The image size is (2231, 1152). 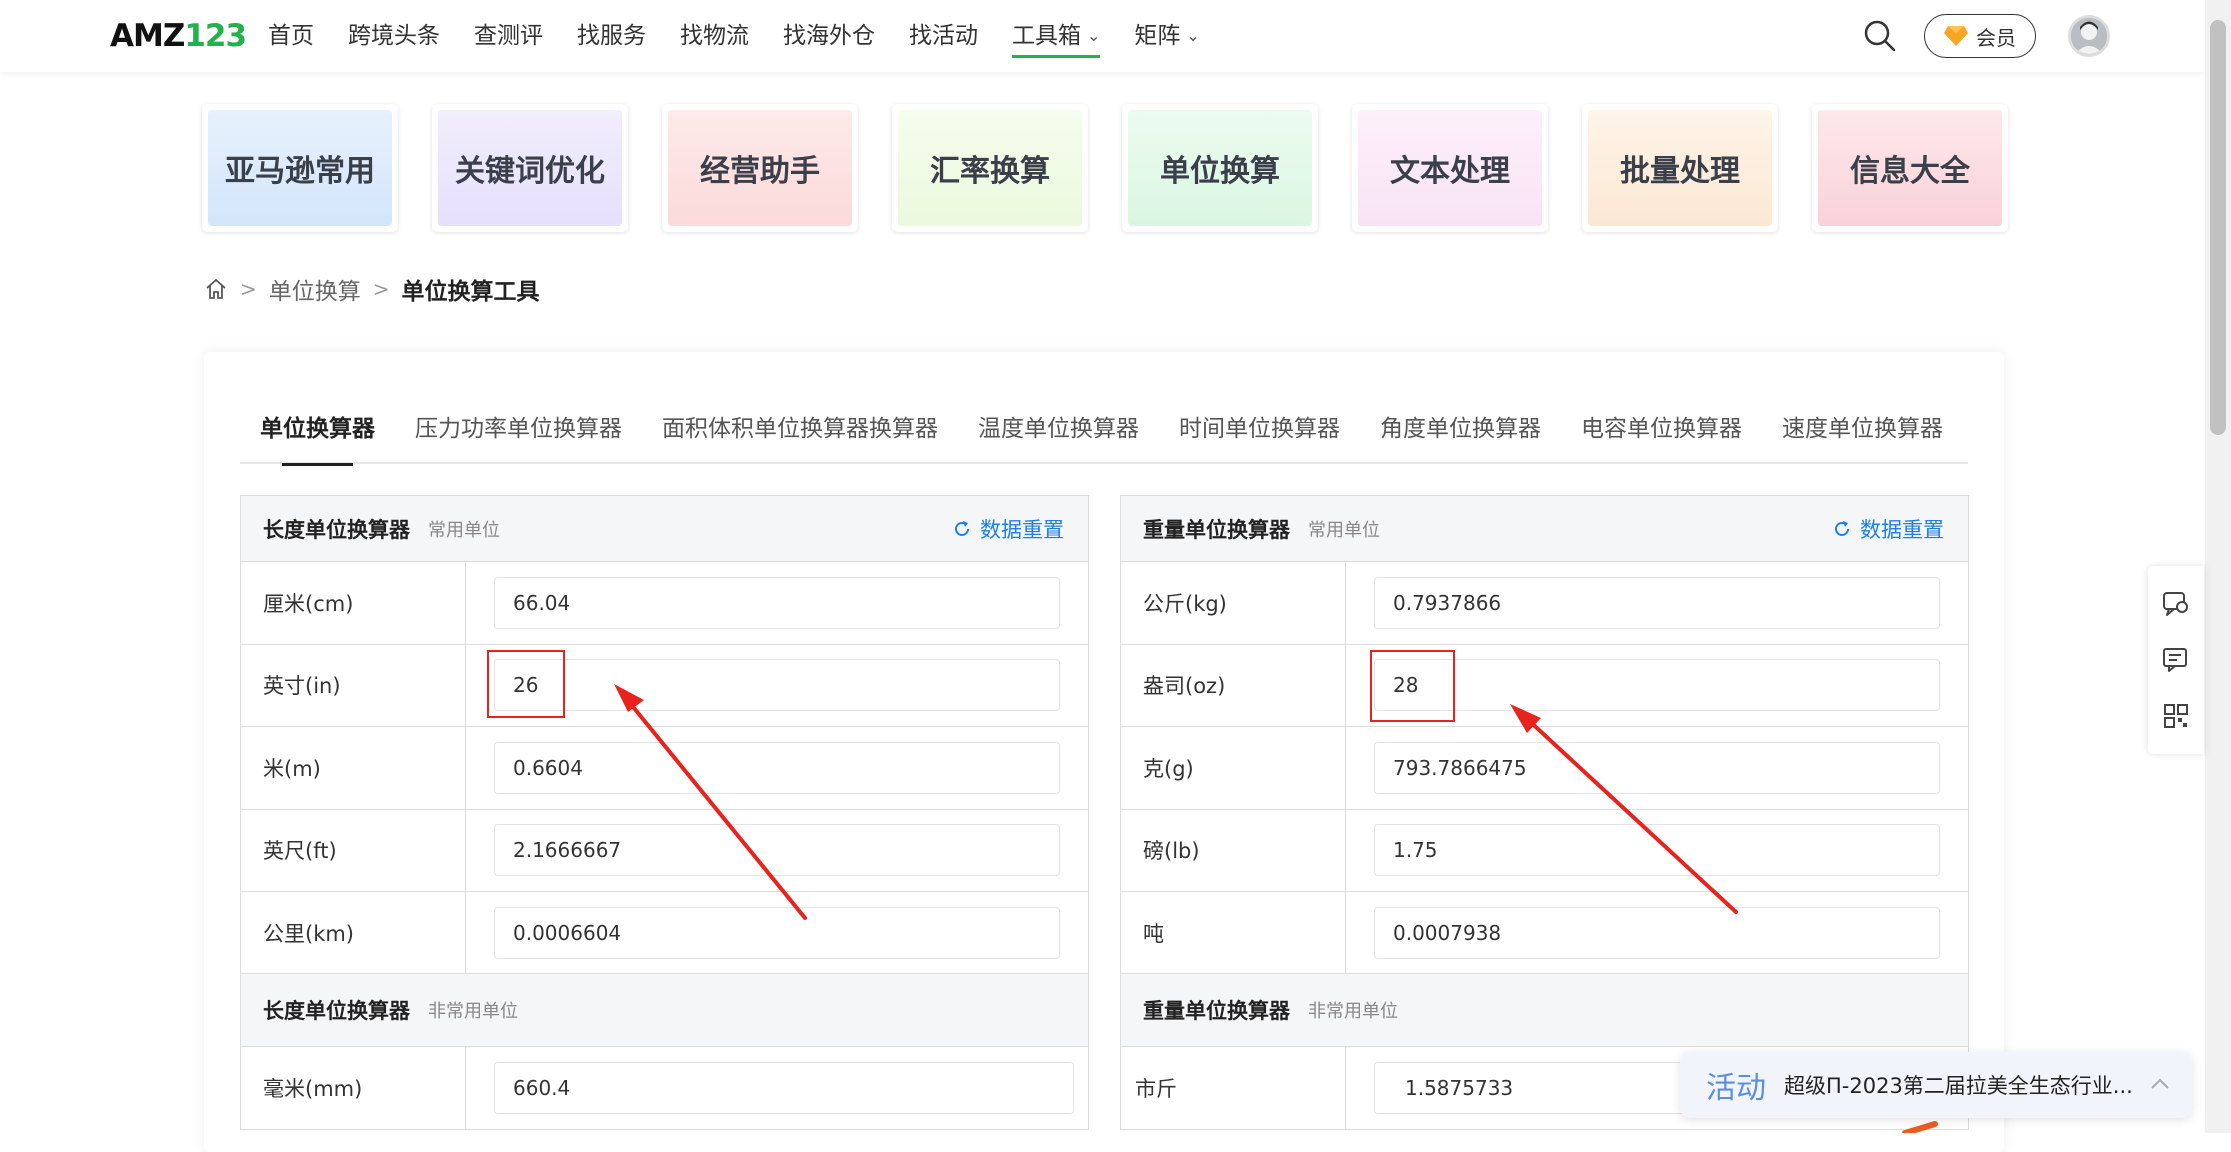 I want to click on nav-warehouse: 找海外仓, so click(x=829, y=36).